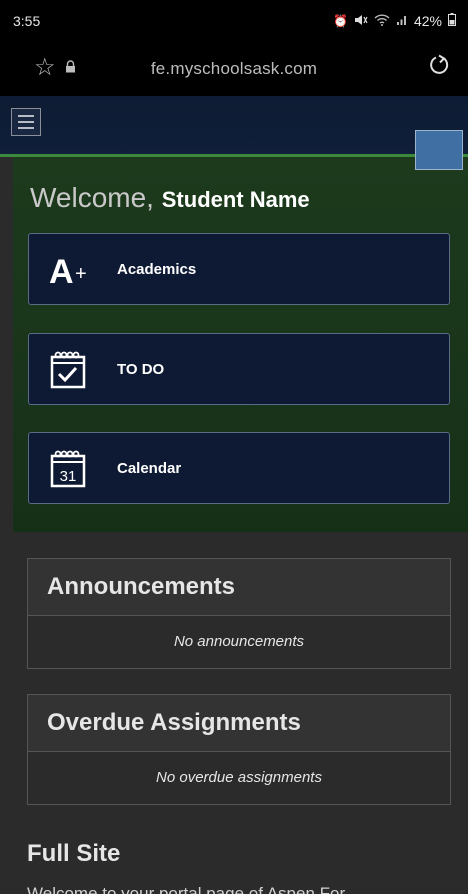 The width and height of the screenshot is (474, 894). What do you see at coordinates (149, 468) in the screenshot?
I see `calendar-label: Calendar` at bounding box center [149, 468].